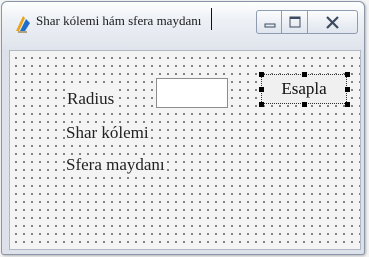 This screenshot has width=369, height=257. Describe the element at coordinates (261, 89) in the screenshot. I see `selection-handle-left` at that location.